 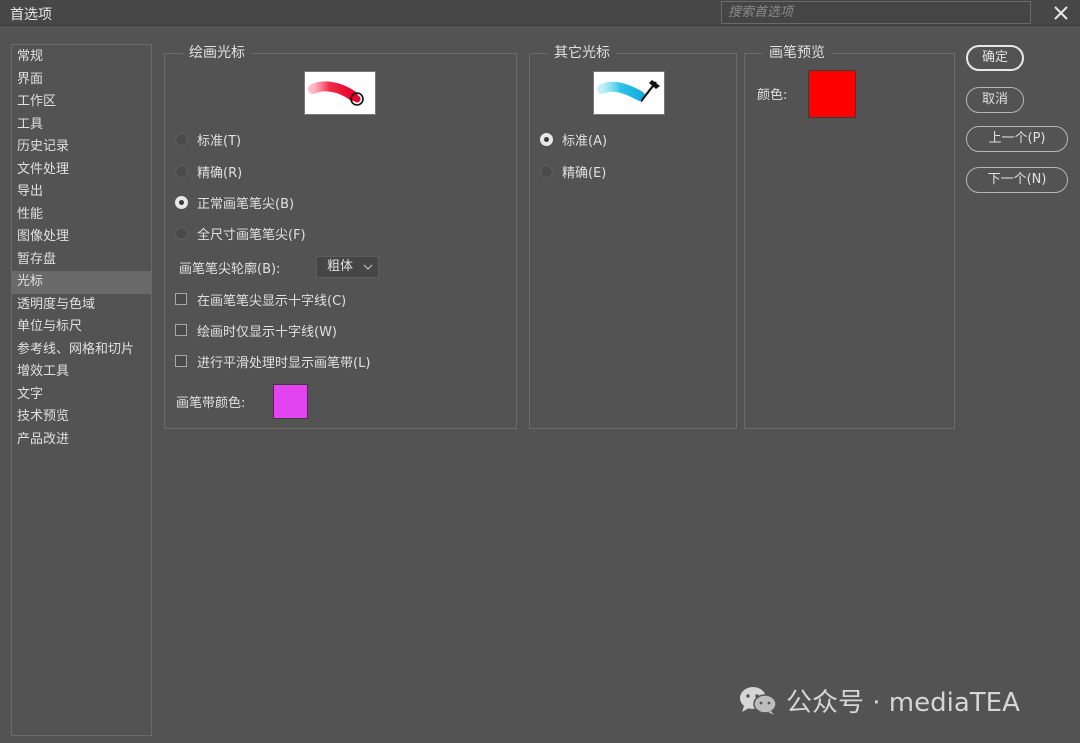 I want to click on chevron-down-icon, so click(x=368, y=267).